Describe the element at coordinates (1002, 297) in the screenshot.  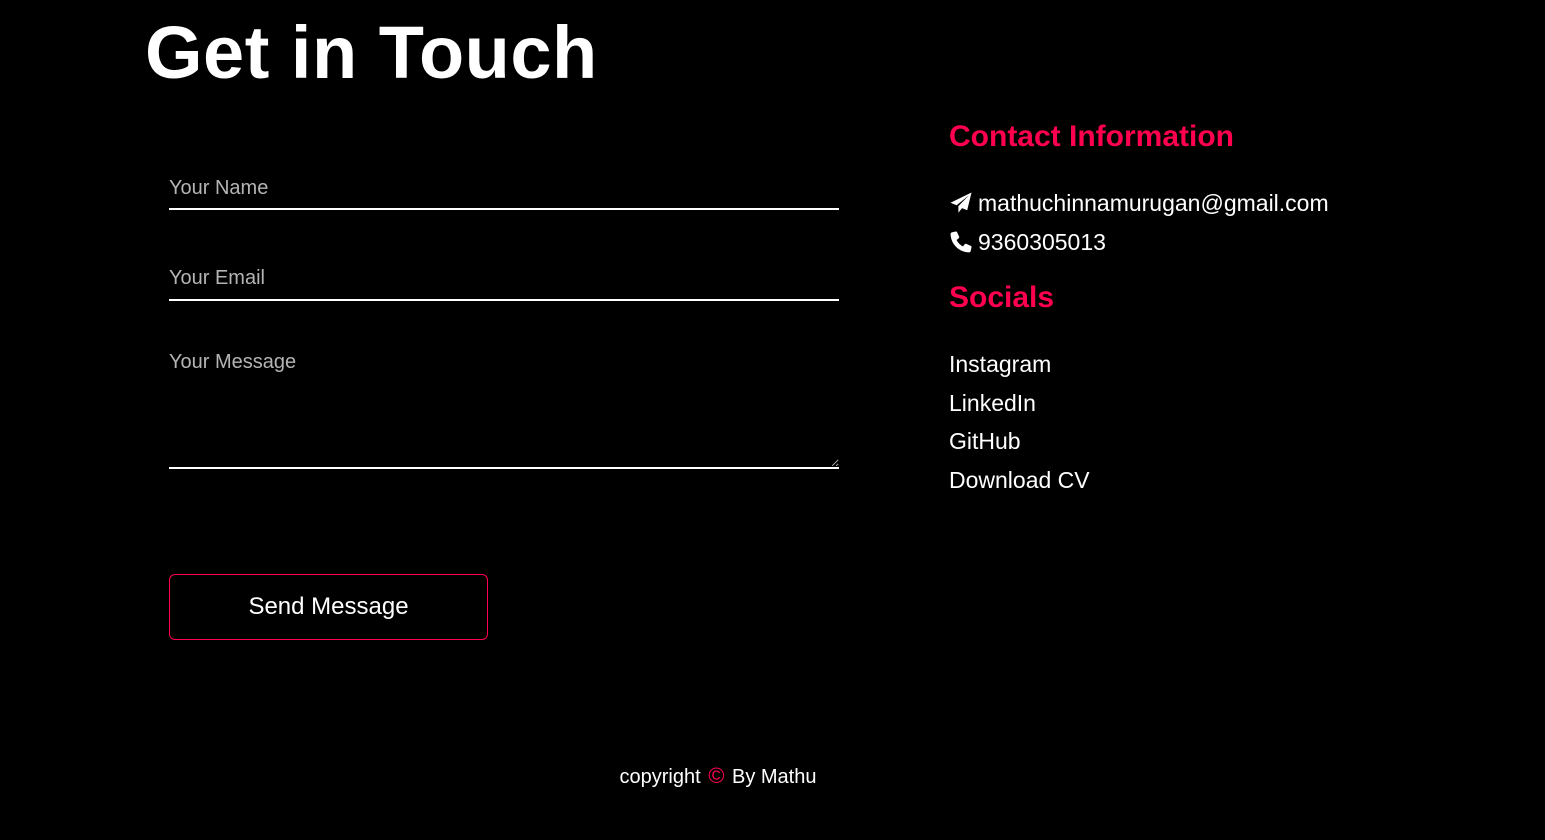
I see `socials-heading: Socials` at that location.